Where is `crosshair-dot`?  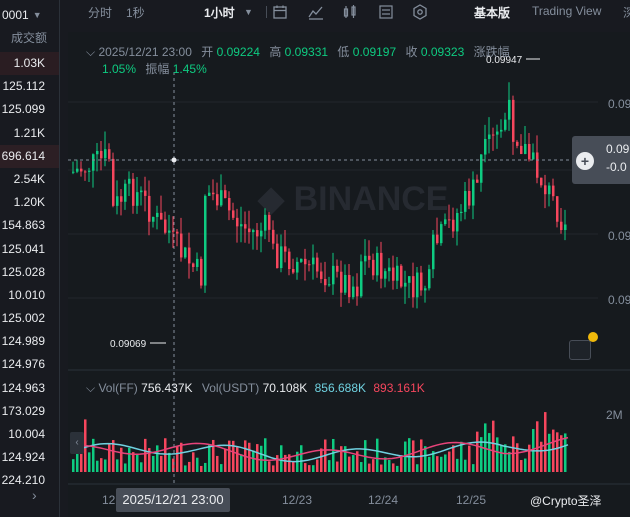 crosshair-dot is located at coordinates (174, 160).